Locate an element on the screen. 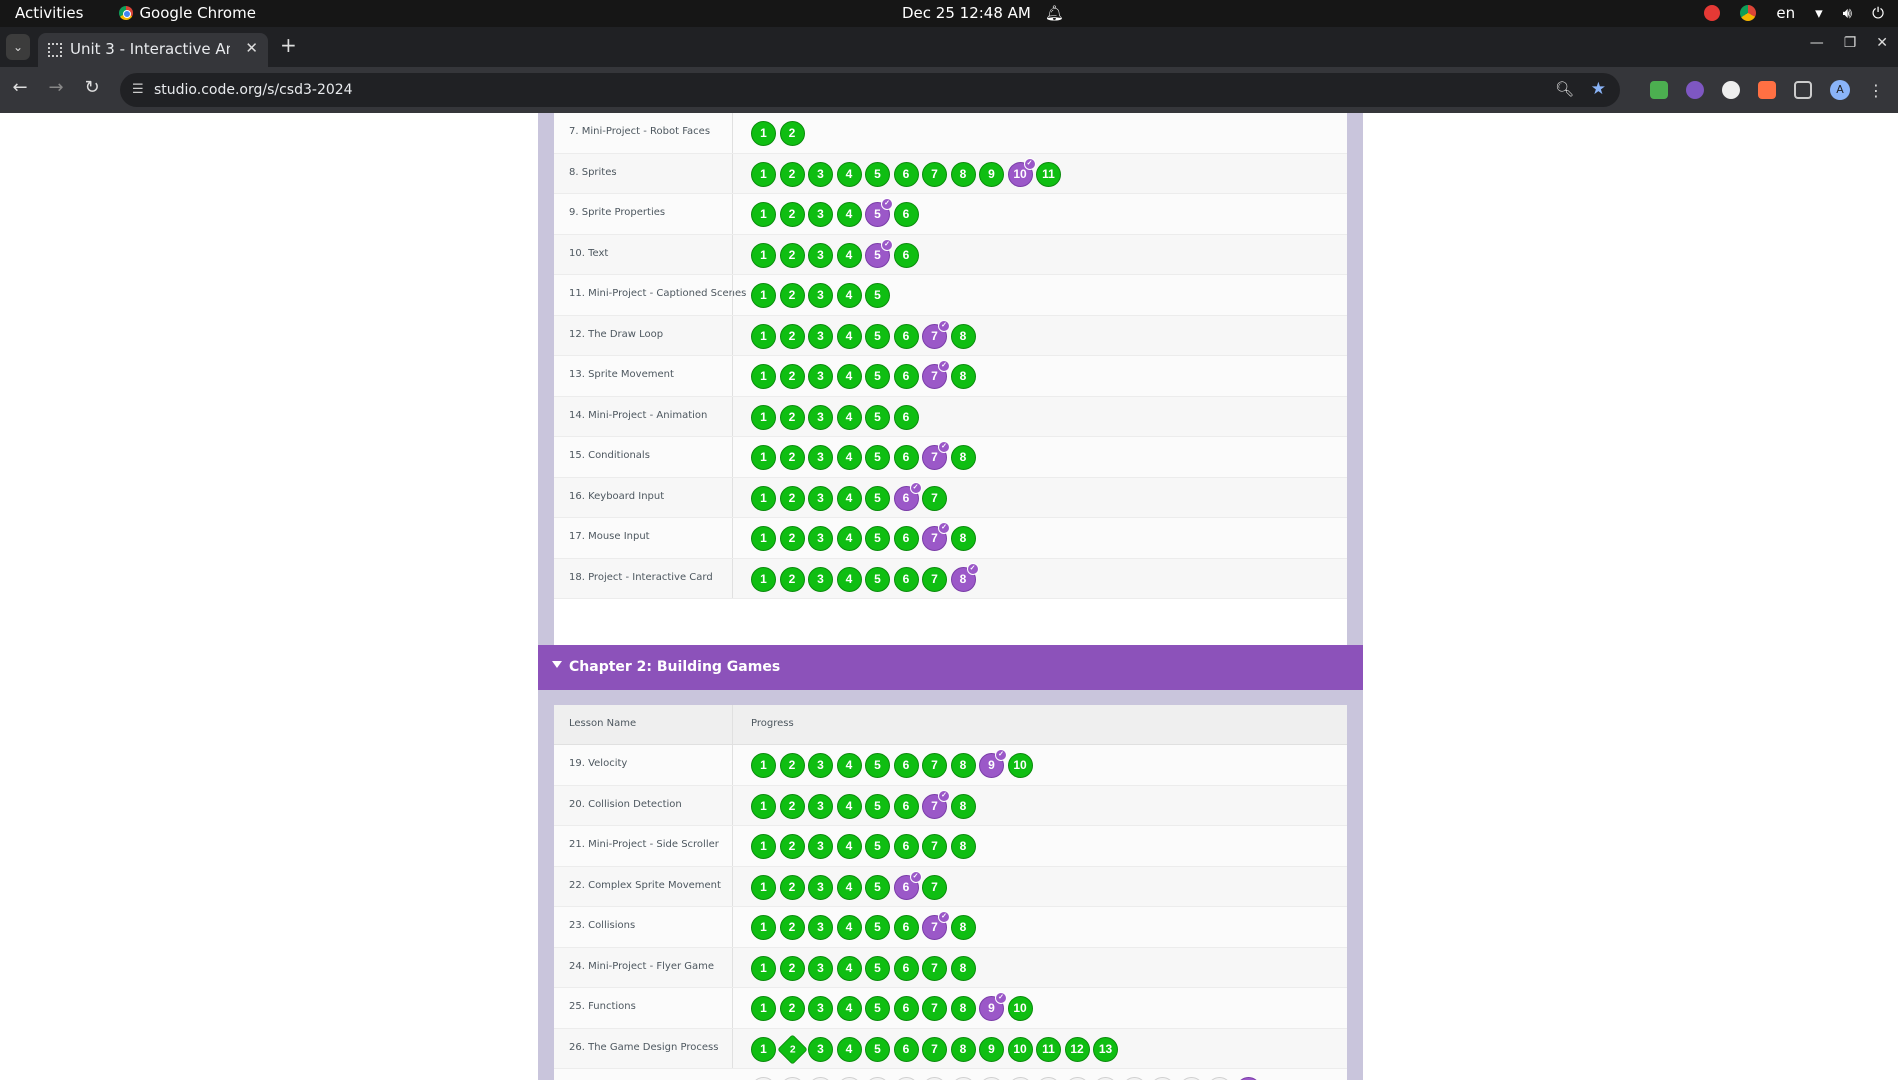 Image resolution: width=1898 pixels, height=1080 pixels. profile-avatar: A is located at coordinates (1840, 90).